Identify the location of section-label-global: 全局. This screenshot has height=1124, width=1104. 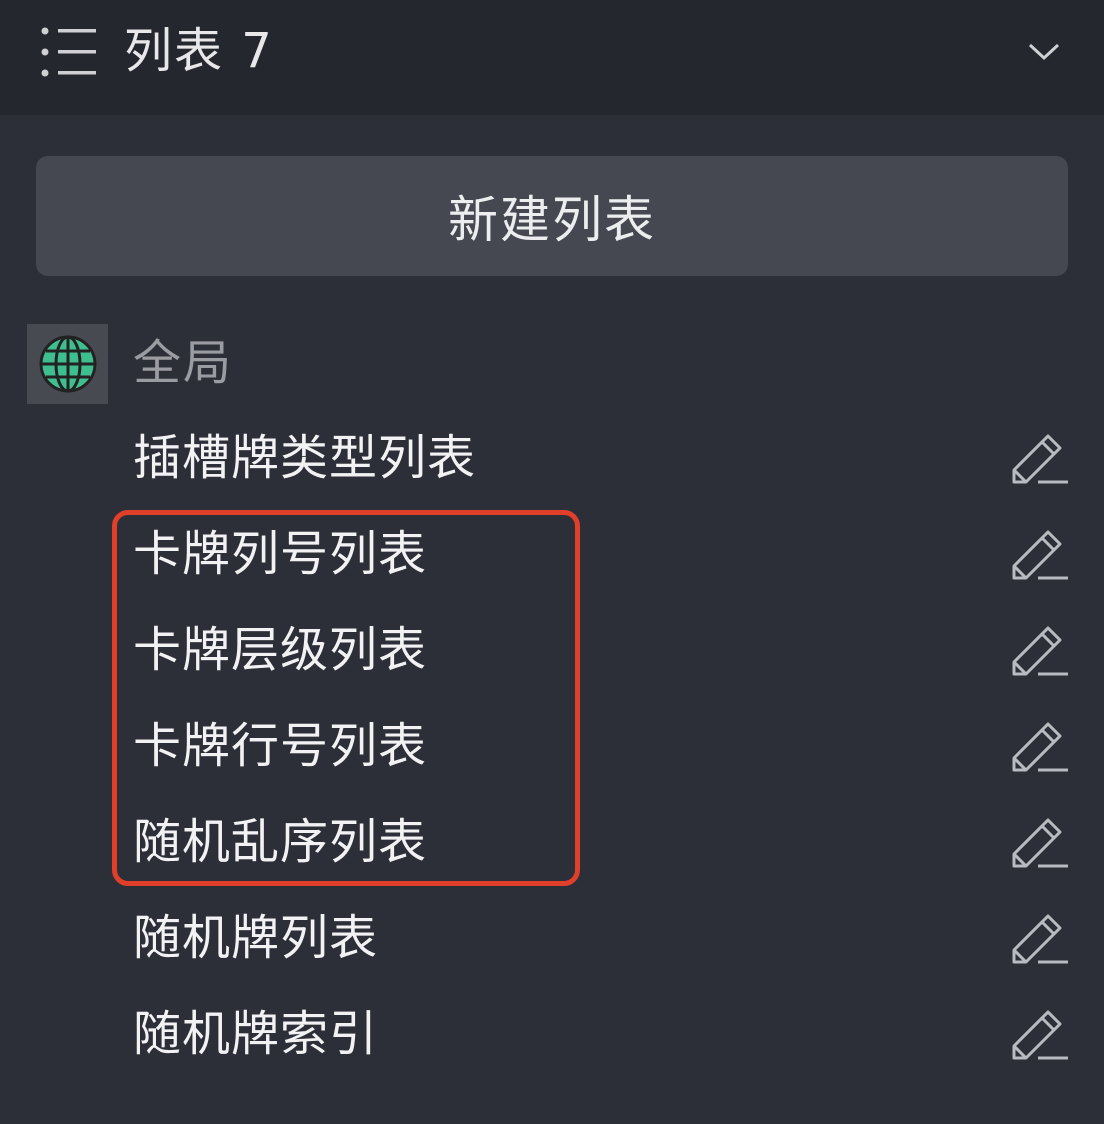
(183, 363).